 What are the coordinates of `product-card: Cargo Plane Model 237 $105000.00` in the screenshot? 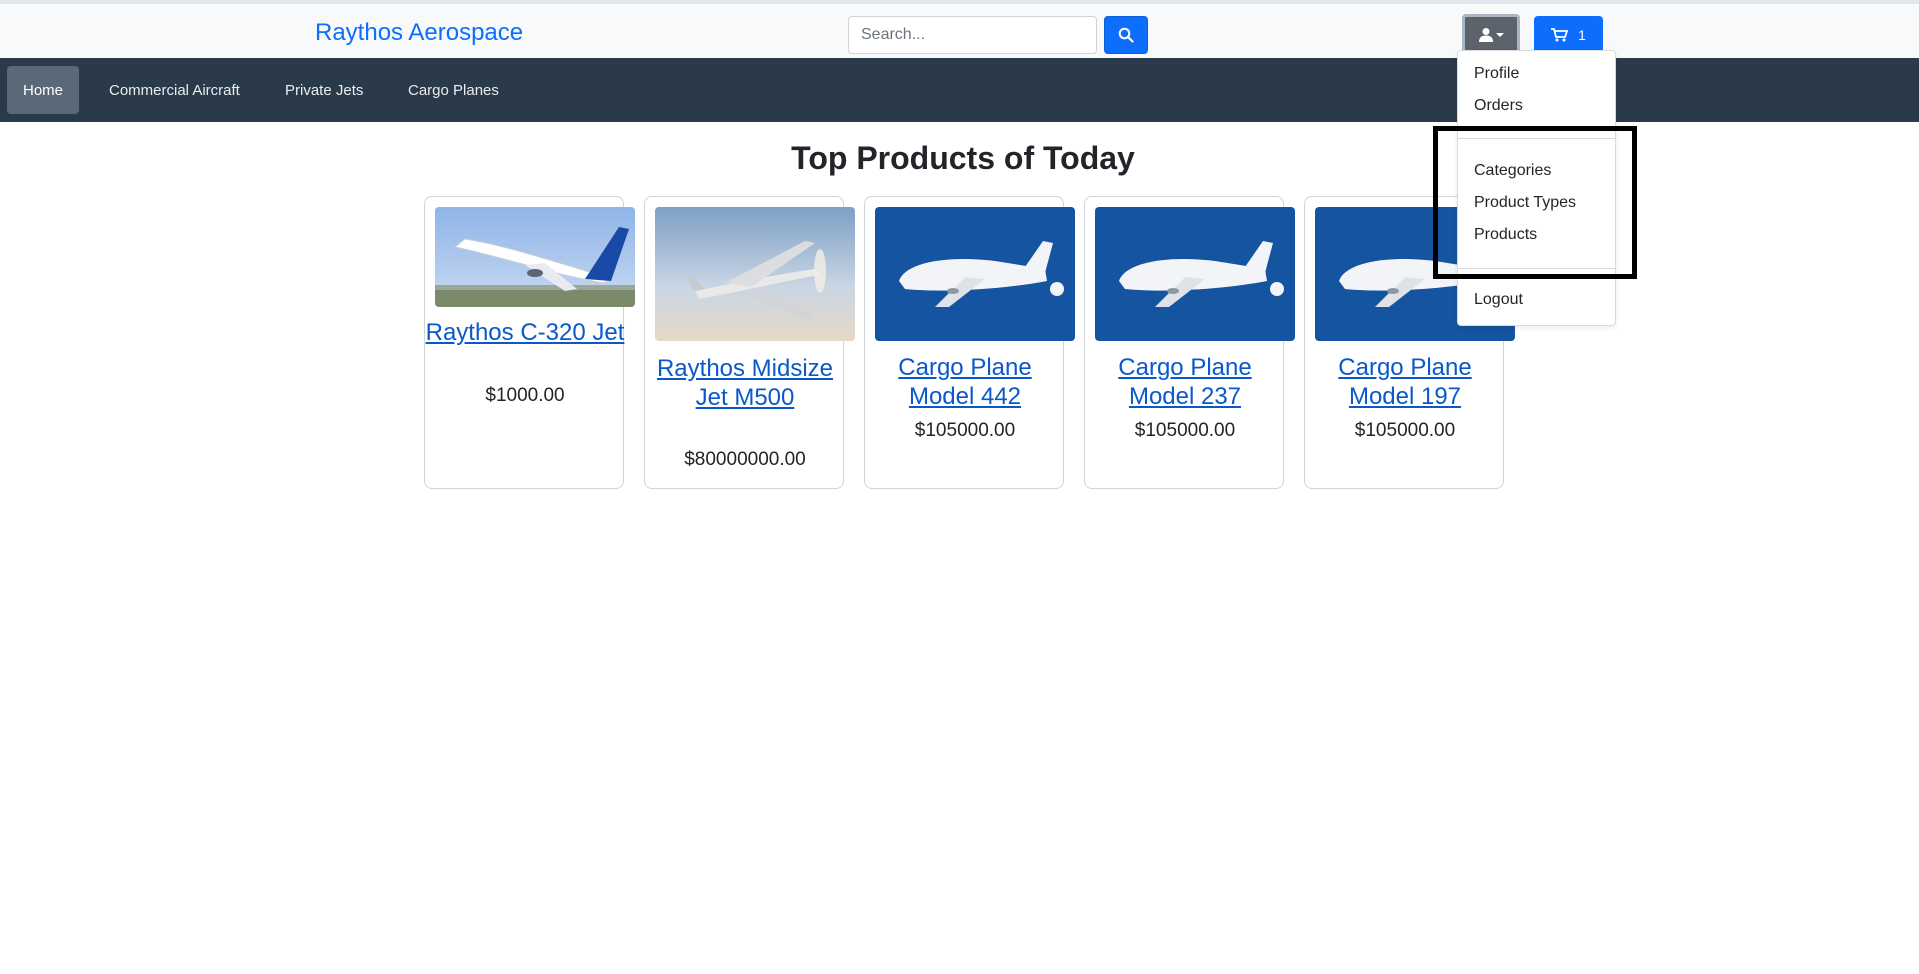 It's located at (1189, 342).